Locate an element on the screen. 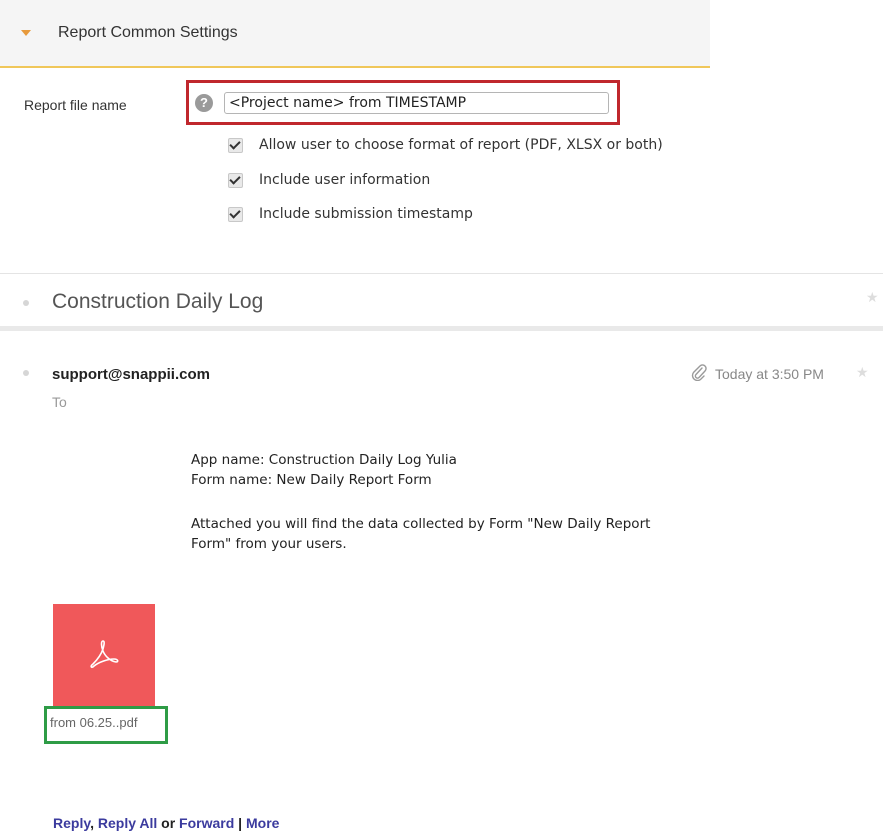 This screenshot has height=837, width=883. email-subject: Construction Daily Log is located at coordinates (158, 301).